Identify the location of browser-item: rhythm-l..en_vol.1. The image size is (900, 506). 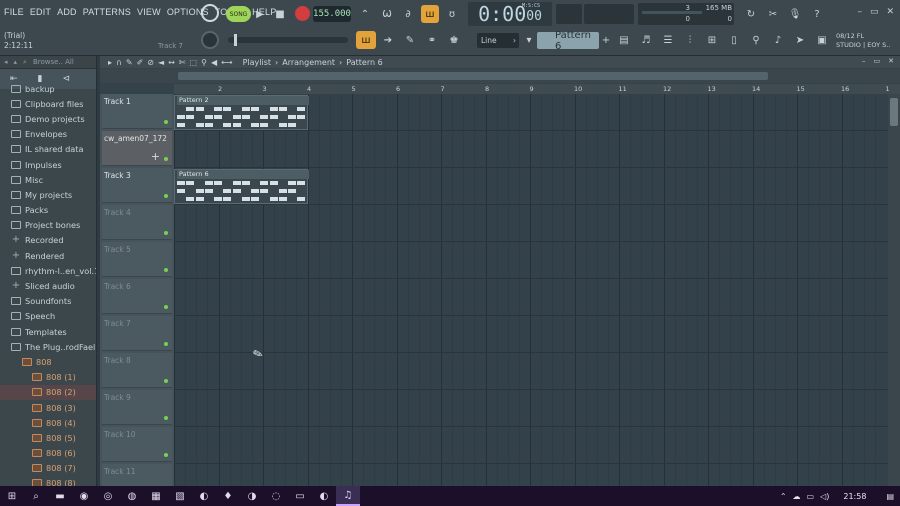
(48, 270).